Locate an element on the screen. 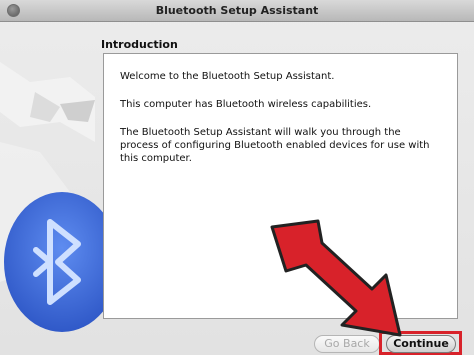 This screenshot has height=355, width=474. go-back-button: Go Back is located at coordinates (347, 344).